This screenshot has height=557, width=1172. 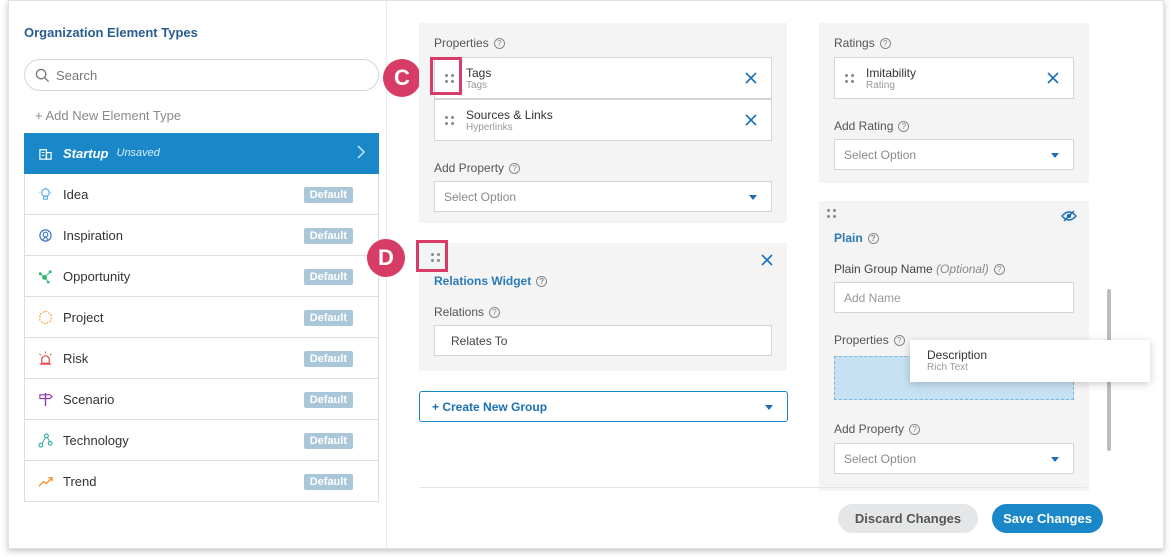 I want to click on ratings-label: Ratings?, so click(x=862, y=43).